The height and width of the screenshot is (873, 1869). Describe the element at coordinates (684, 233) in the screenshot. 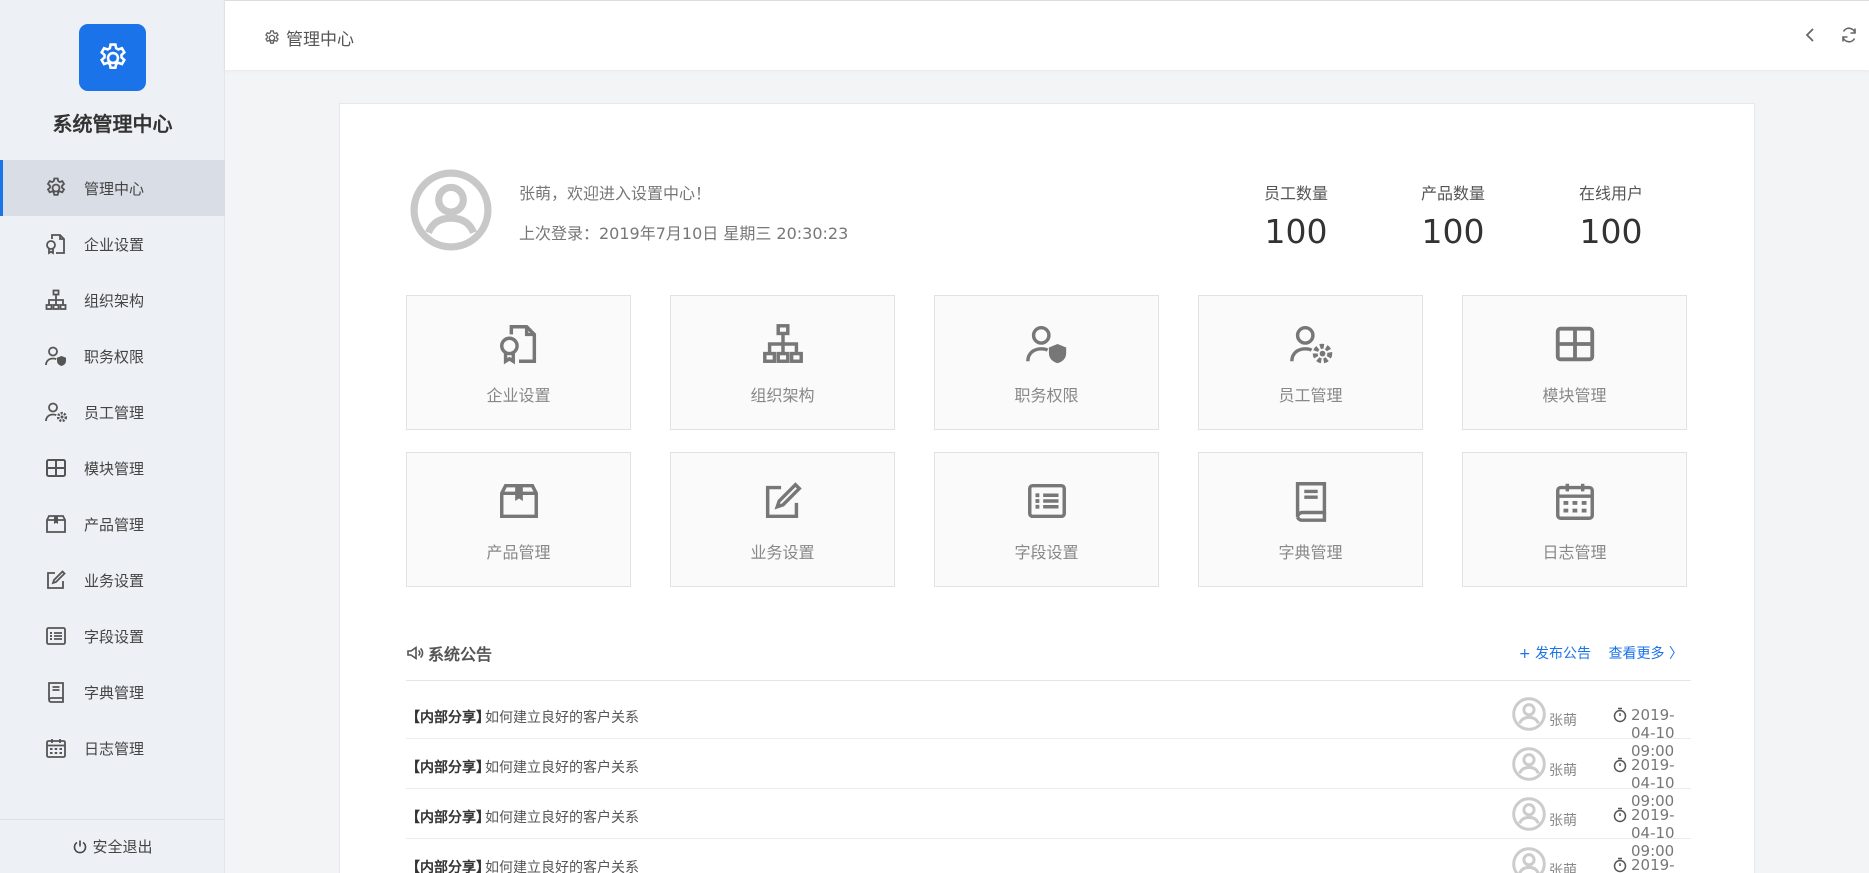

I see `last-login-text: 上次登录：2019年7月10日 星期三 20:30:23` at that location.